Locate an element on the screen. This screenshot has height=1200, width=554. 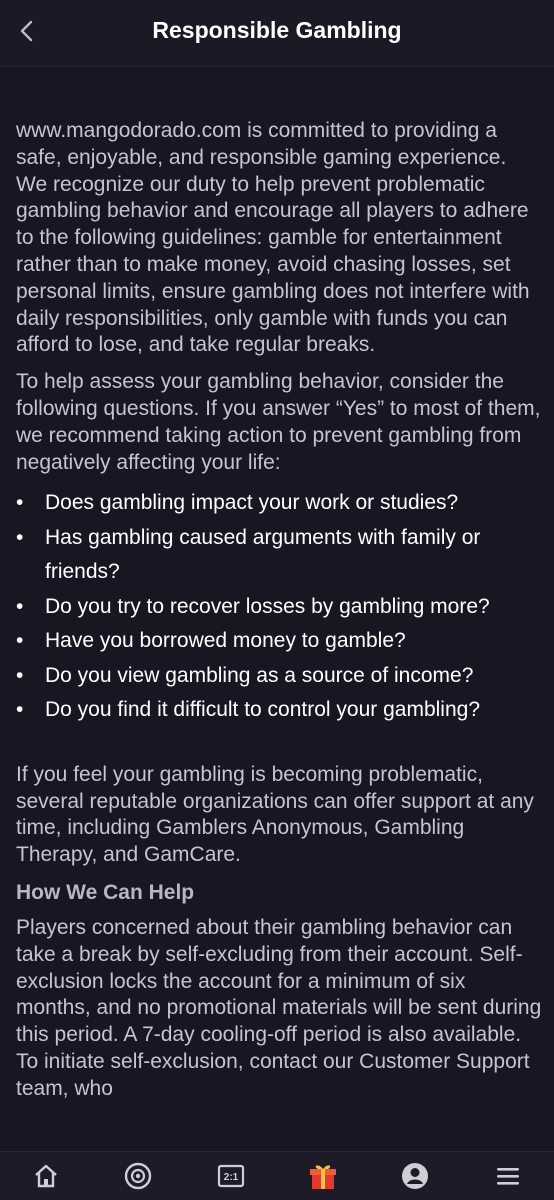
home-icon is located at coordinates (46, 1176).